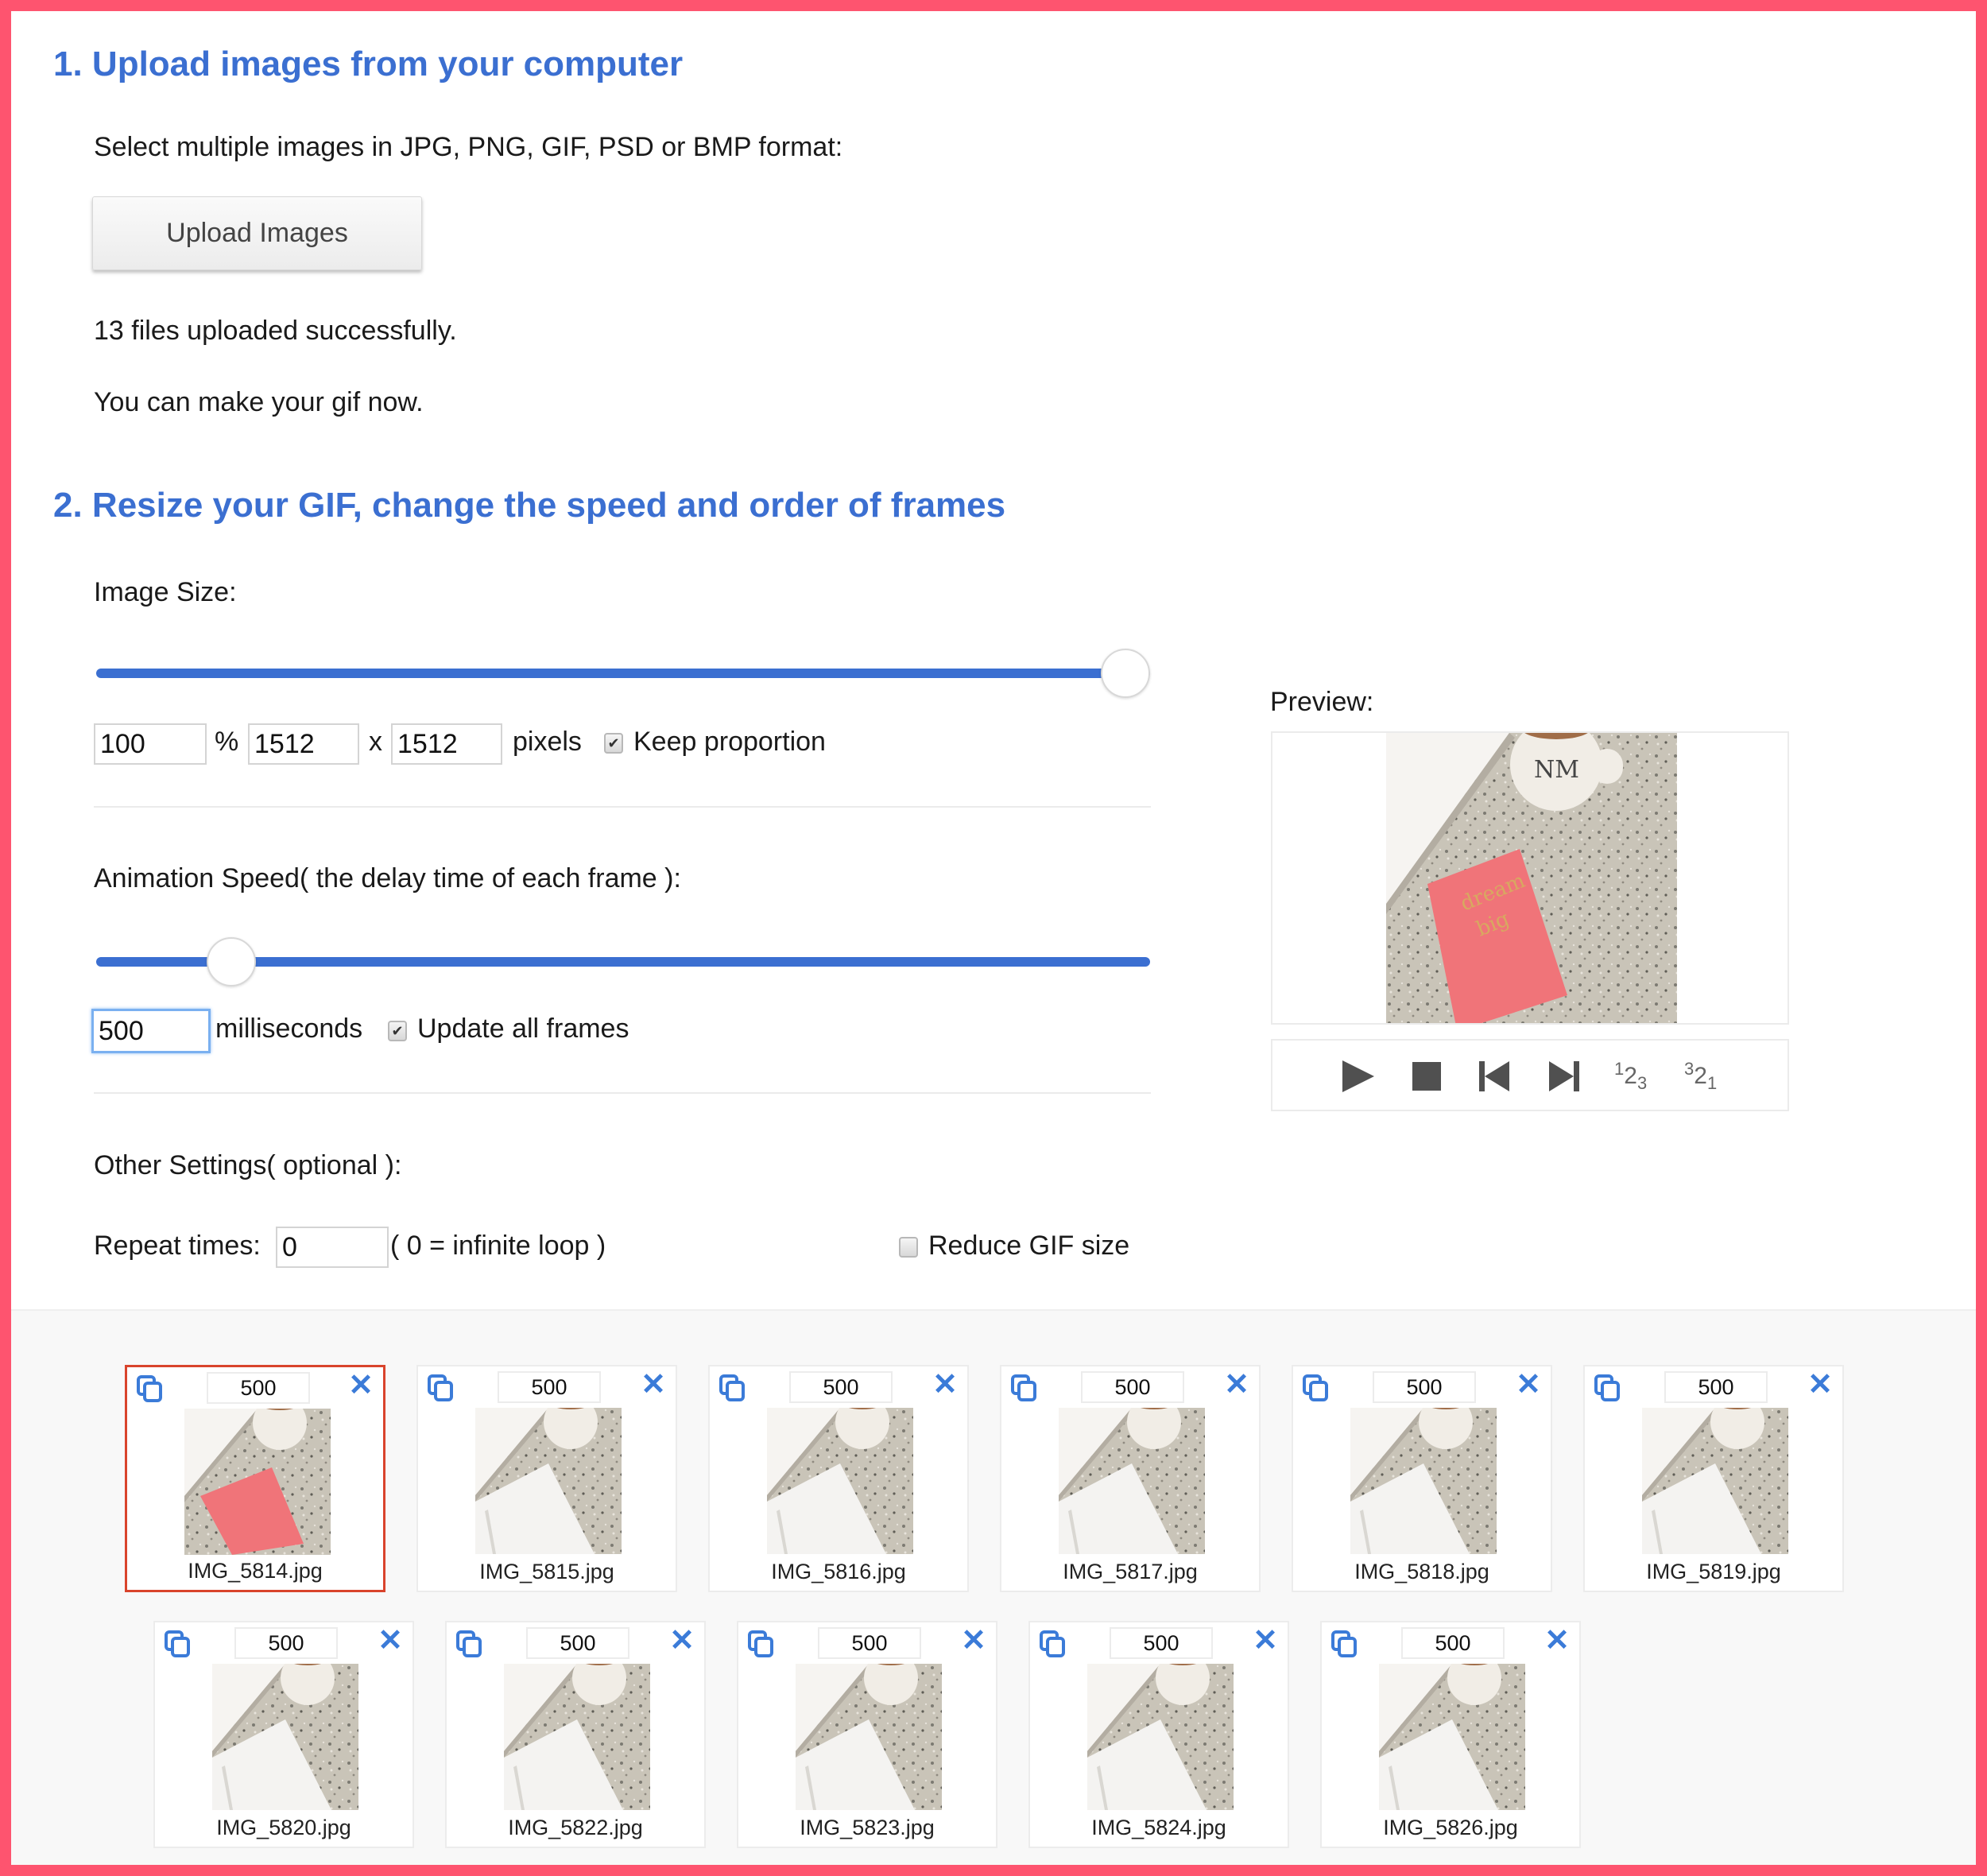 The width and height of the screenshot is (1987, 1876). Describe the element at coordinates (1494, 1076) in the screenshot. I see `previous-frame-icon` at that location.